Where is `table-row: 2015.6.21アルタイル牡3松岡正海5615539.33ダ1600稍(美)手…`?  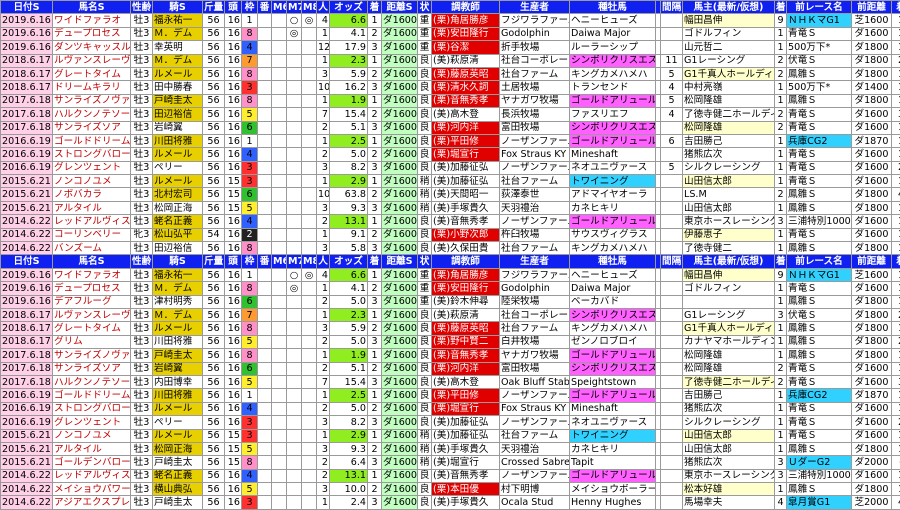
table-row: 2015.6.21アルタイル牡3松岡正海5615539.33ダ1600稍(美)手… is located at coordinates (450, 207).